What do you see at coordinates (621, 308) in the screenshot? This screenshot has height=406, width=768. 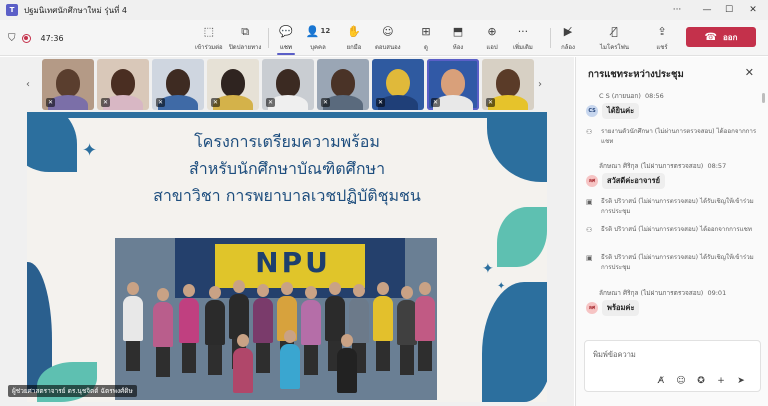 I see `message-text: พร้อมค่ะ` at bounding box center [621, 308].